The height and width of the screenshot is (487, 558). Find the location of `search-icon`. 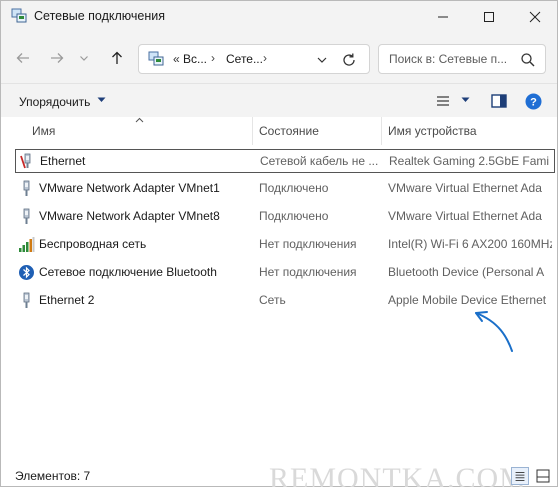

search-icon is located at coordinates (528, 60).